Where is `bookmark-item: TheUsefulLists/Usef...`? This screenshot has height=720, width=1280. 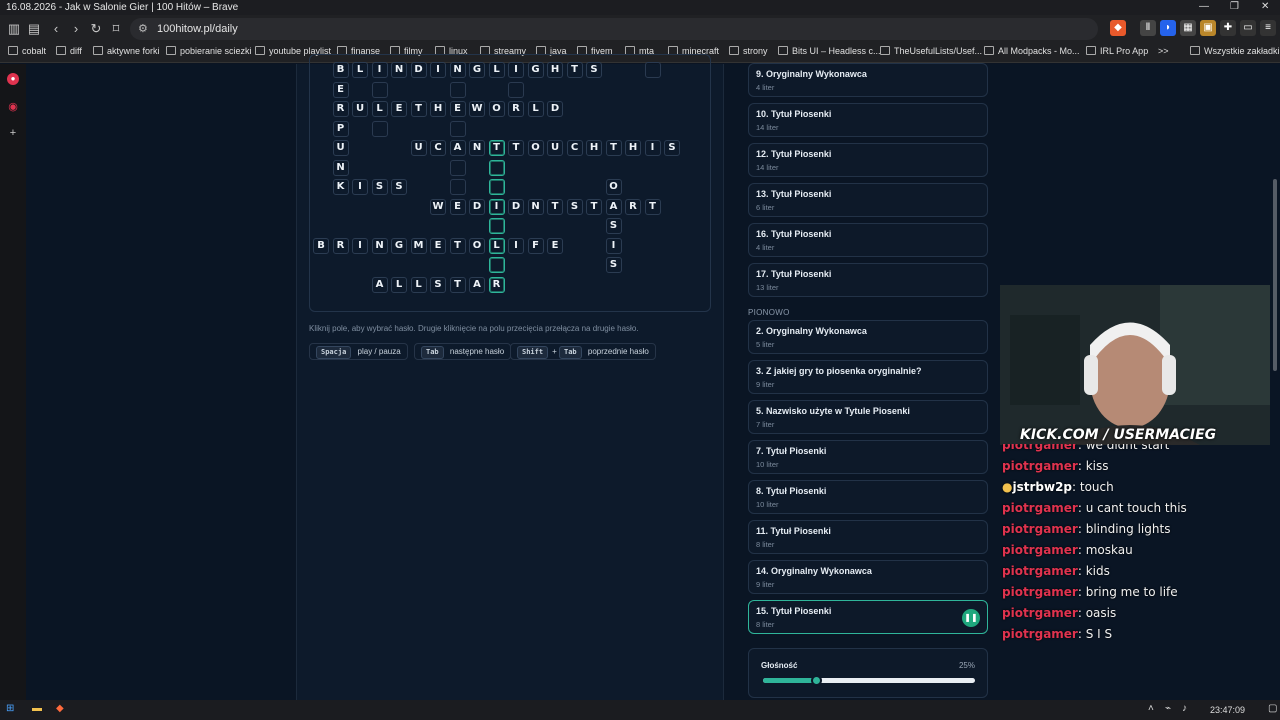
bookmark-item: TheUsefulLists/Usef... is located at coordinates (931, 51).